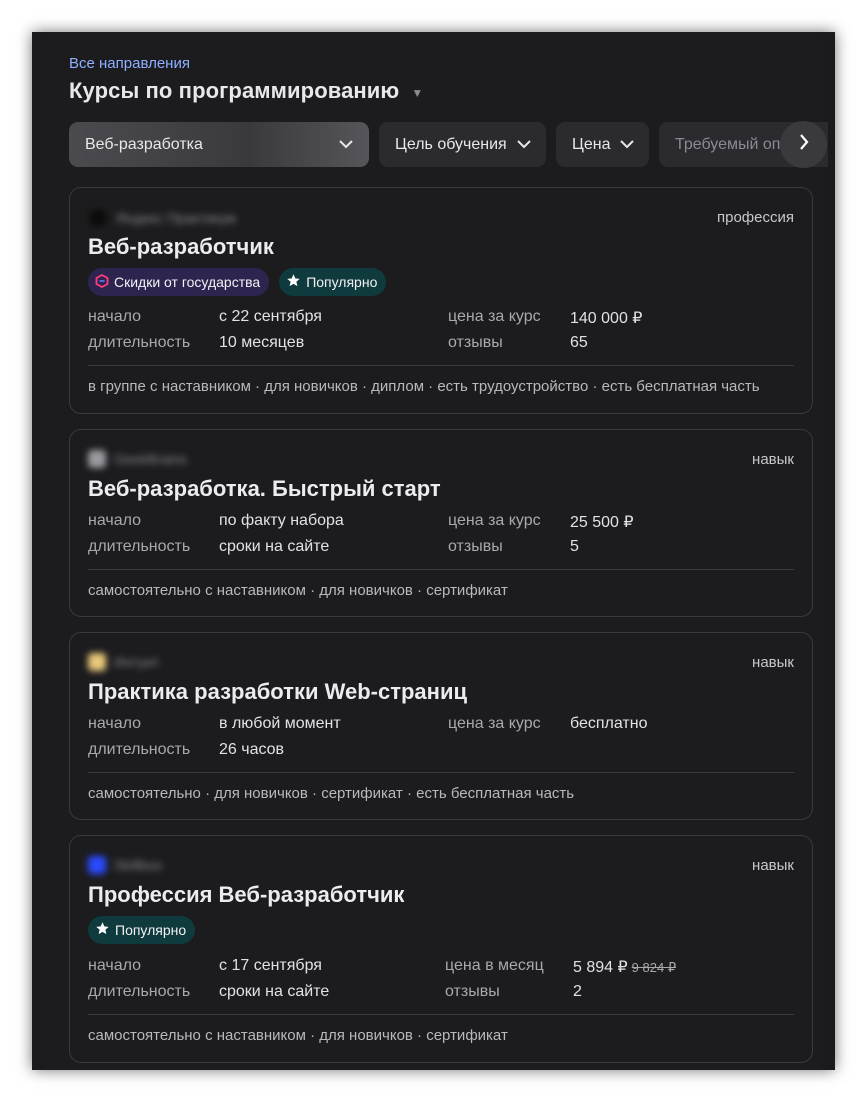  I want to click on title-row: Курсы по программированию ▼, so click(246, 91).